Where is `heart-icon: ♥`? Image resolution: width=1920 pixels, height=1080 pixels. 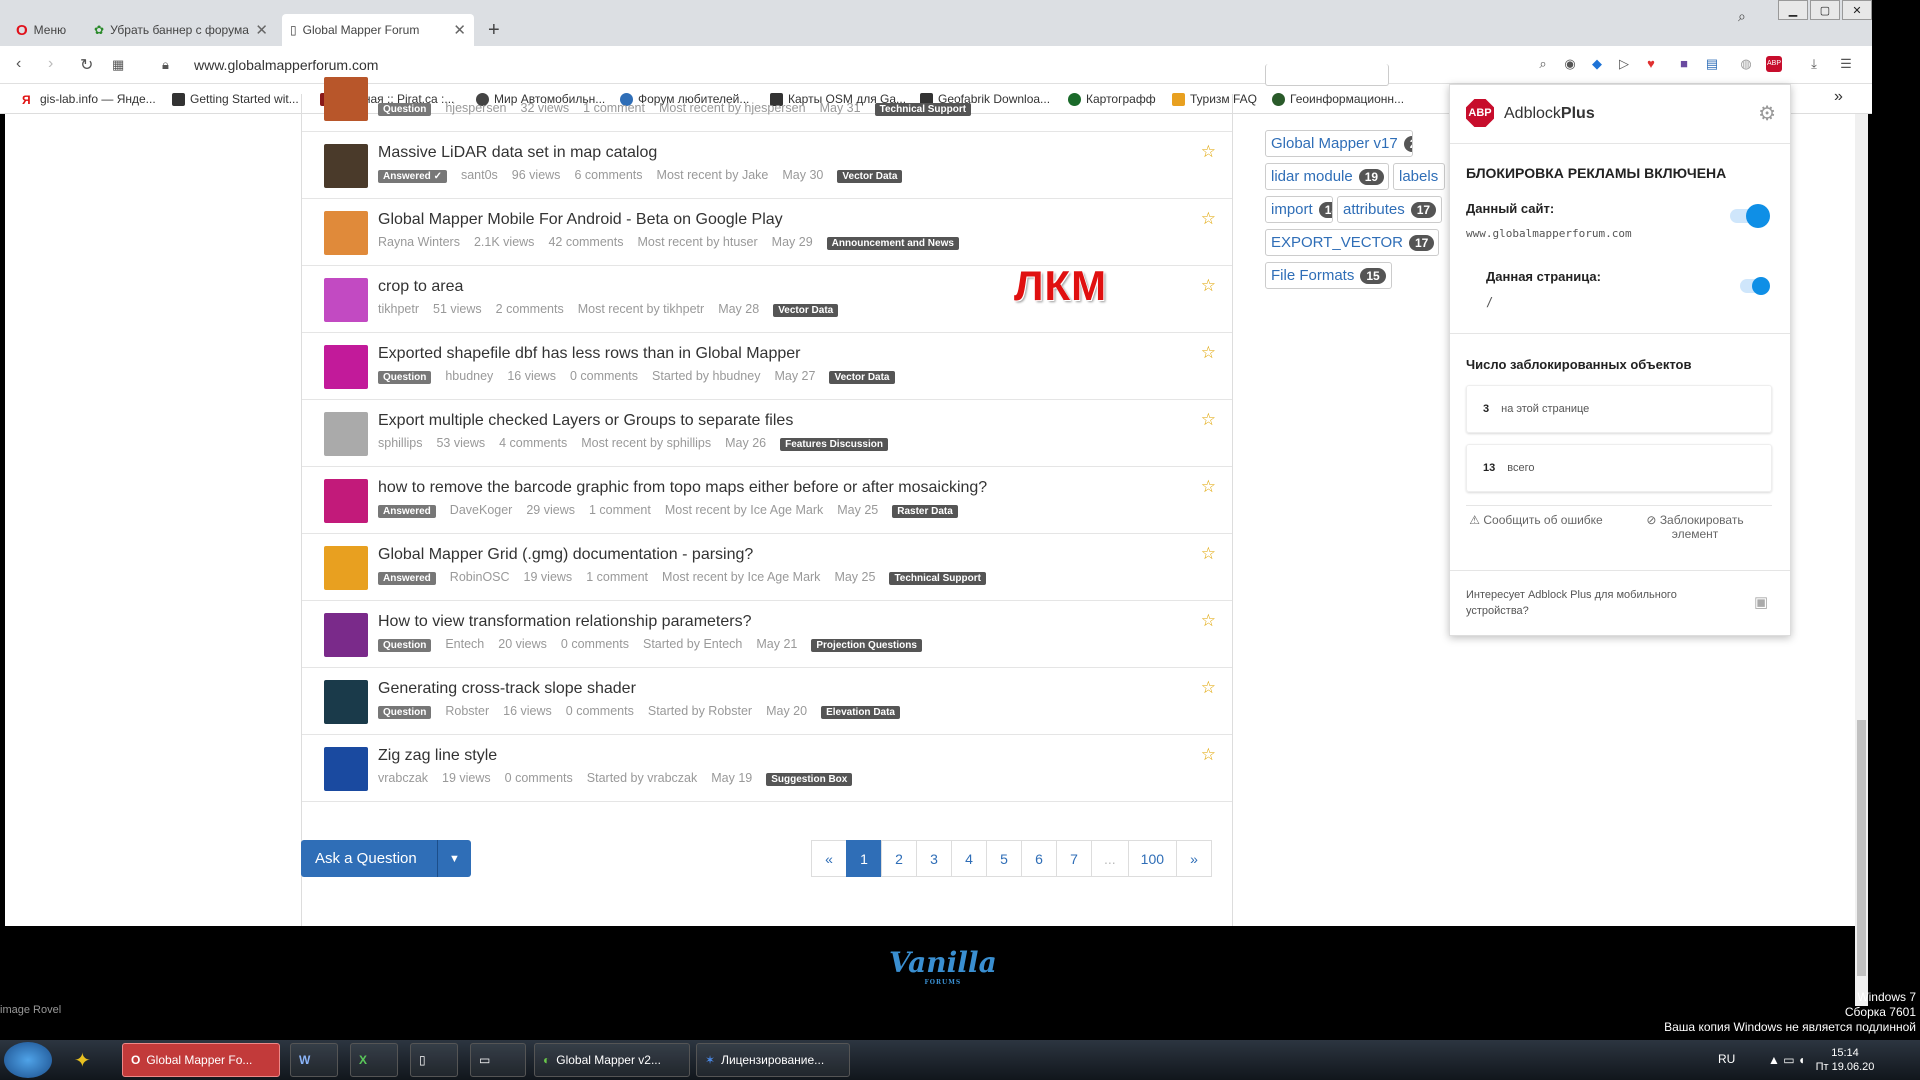
heart-icon: ♥ is located at coordinates (1651, 64).